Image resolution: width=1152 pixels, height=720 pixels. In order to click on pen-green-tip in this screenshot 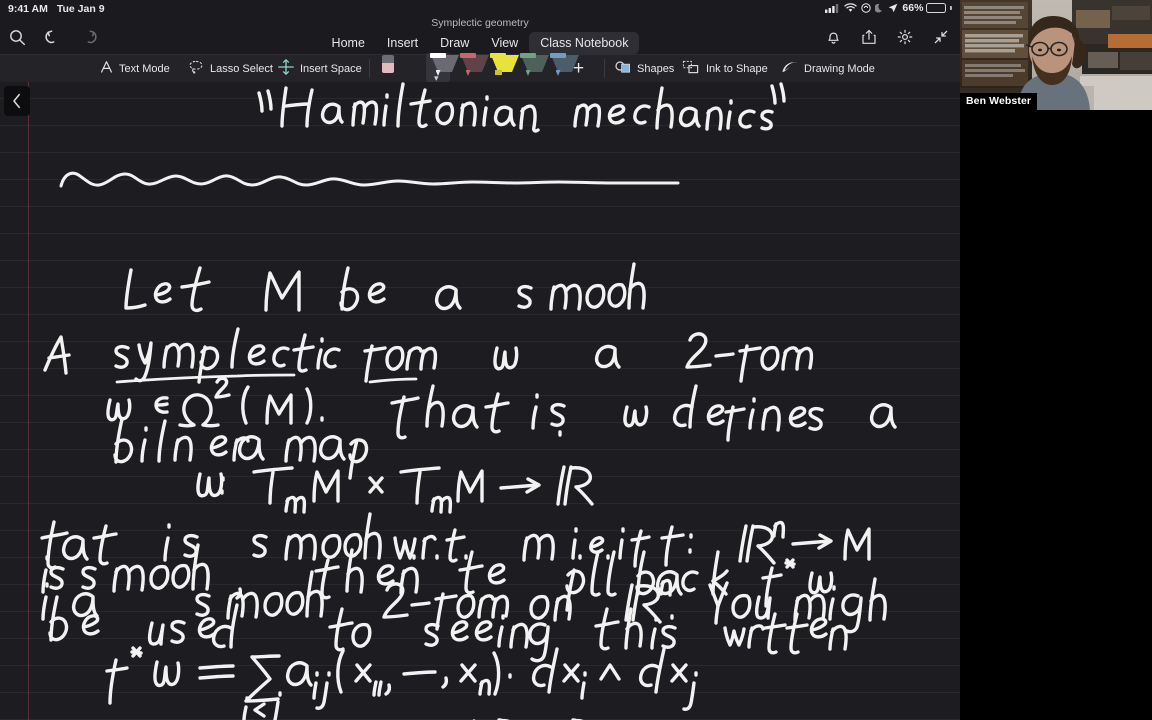, I will do `click(528, 73)`.